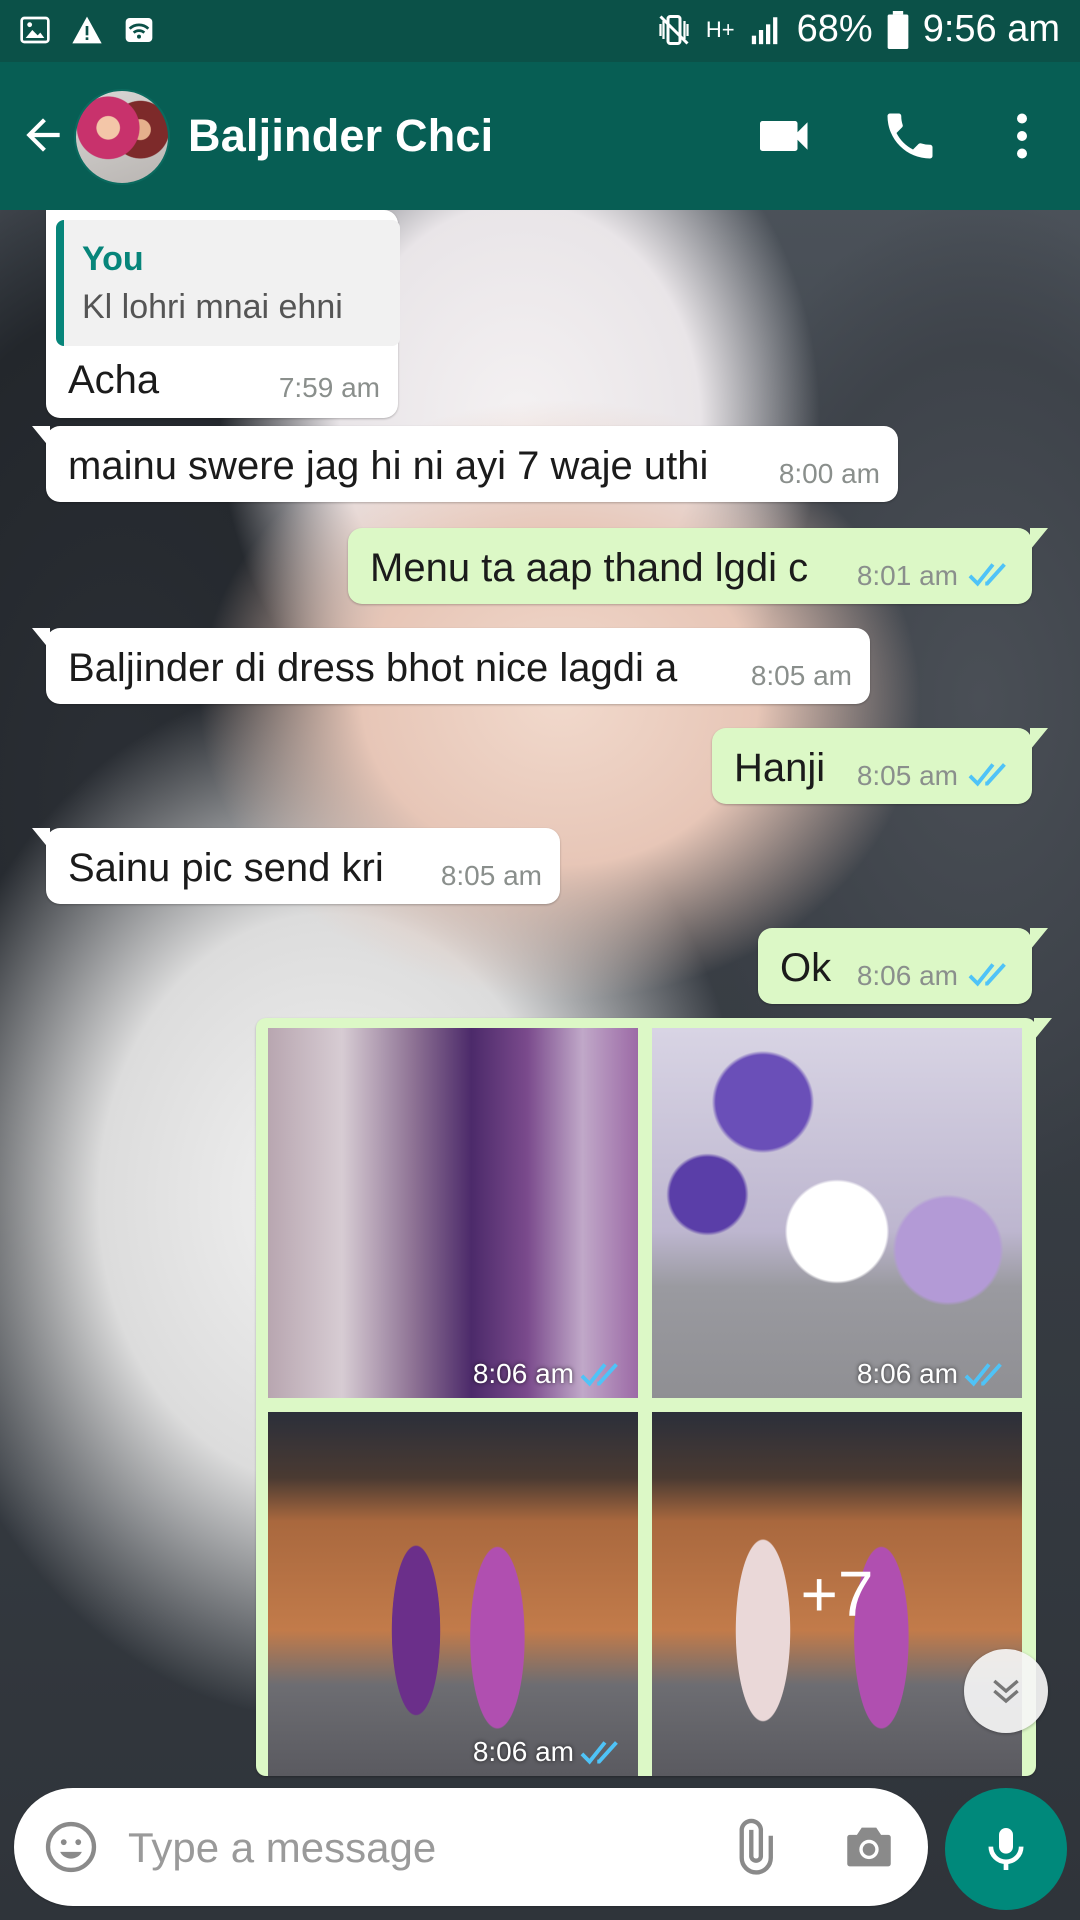  I want to click on message-time: 8:06 am, so click(907, 975).